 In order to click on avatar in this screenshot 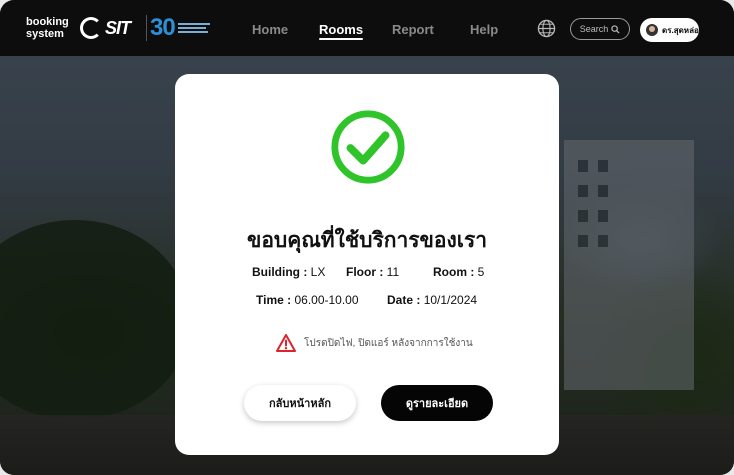, I will do `click(652, 30)`.